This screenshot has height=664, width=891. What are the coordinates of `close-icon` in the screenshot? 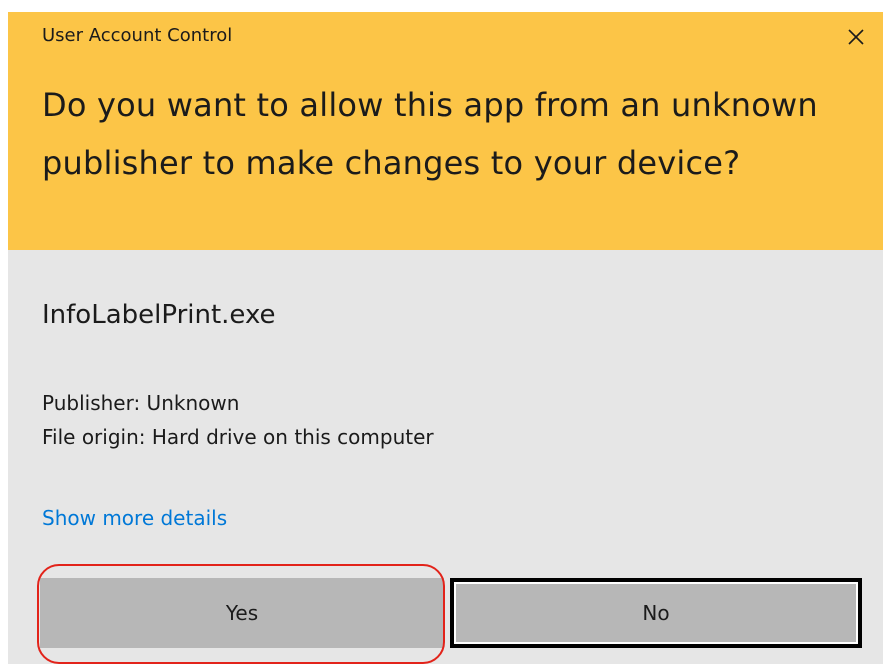 It's located at (856, 37).